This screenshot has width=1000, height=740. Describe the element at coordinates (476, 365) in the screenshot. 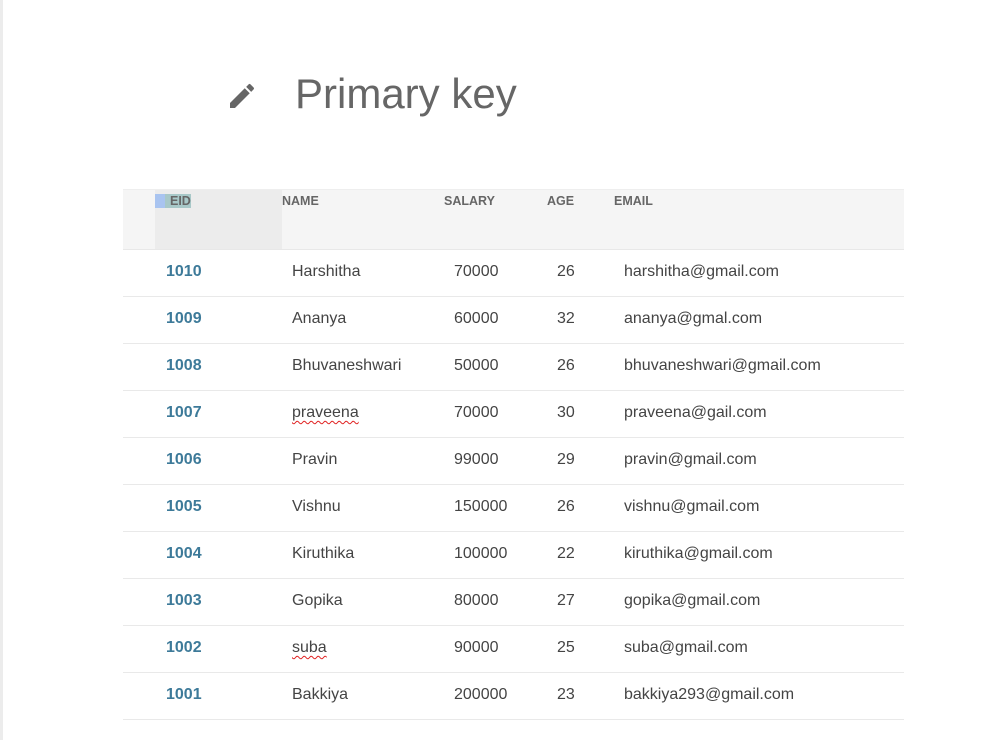

I see `cell-salary: 50000` at that location.